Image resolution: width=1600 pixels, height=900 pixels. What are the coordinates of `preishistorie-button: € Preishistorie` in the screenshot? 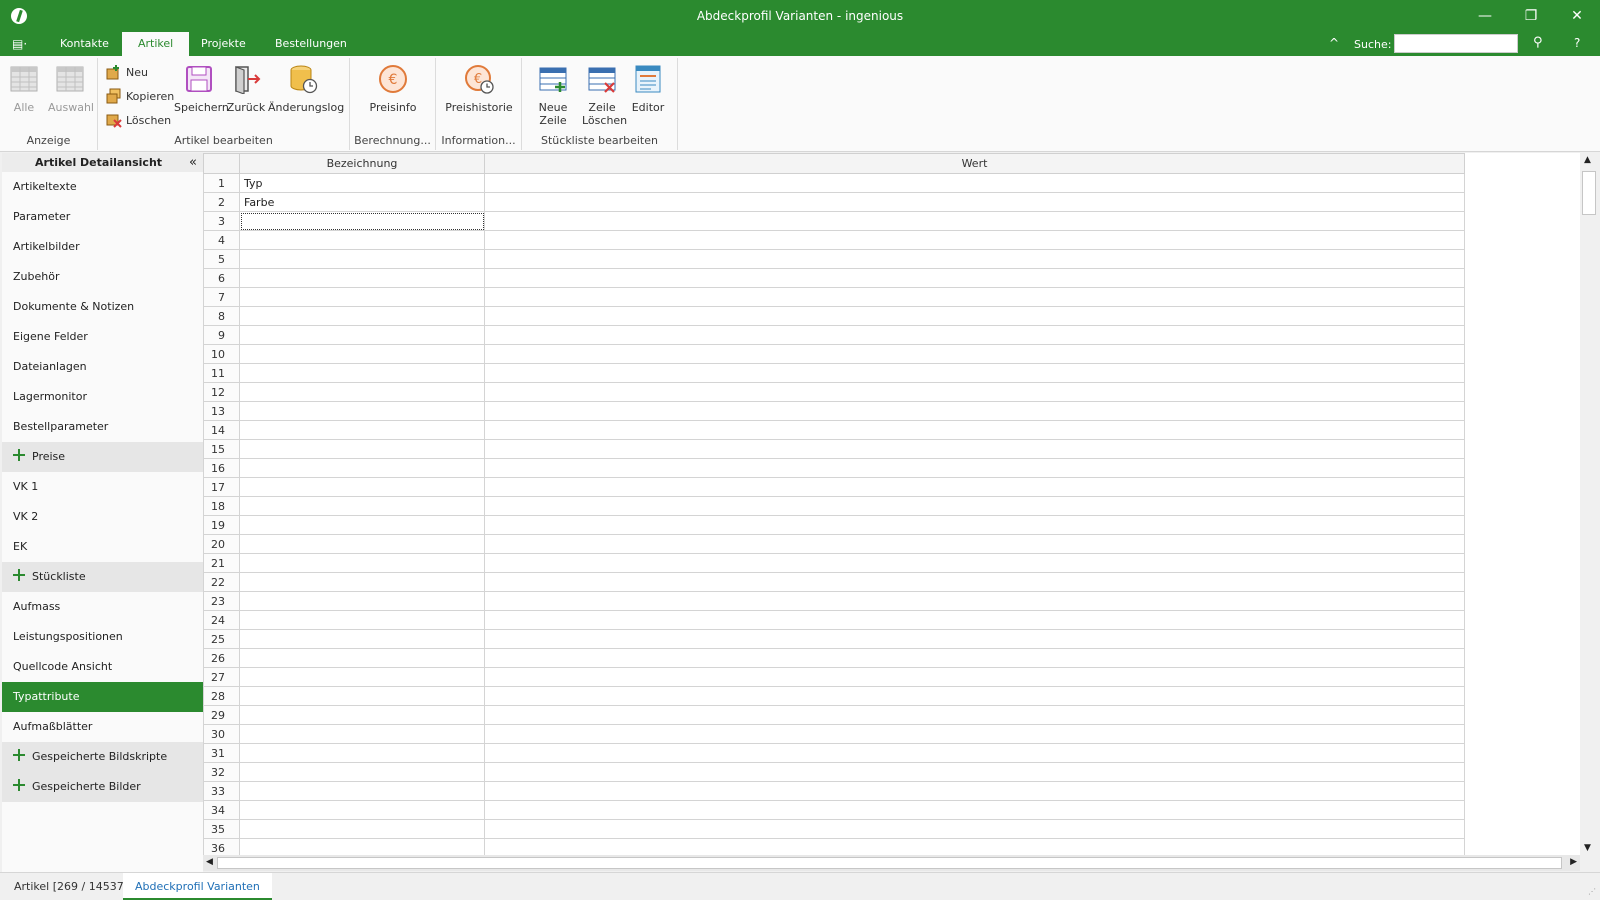 It's located at (479, 89).